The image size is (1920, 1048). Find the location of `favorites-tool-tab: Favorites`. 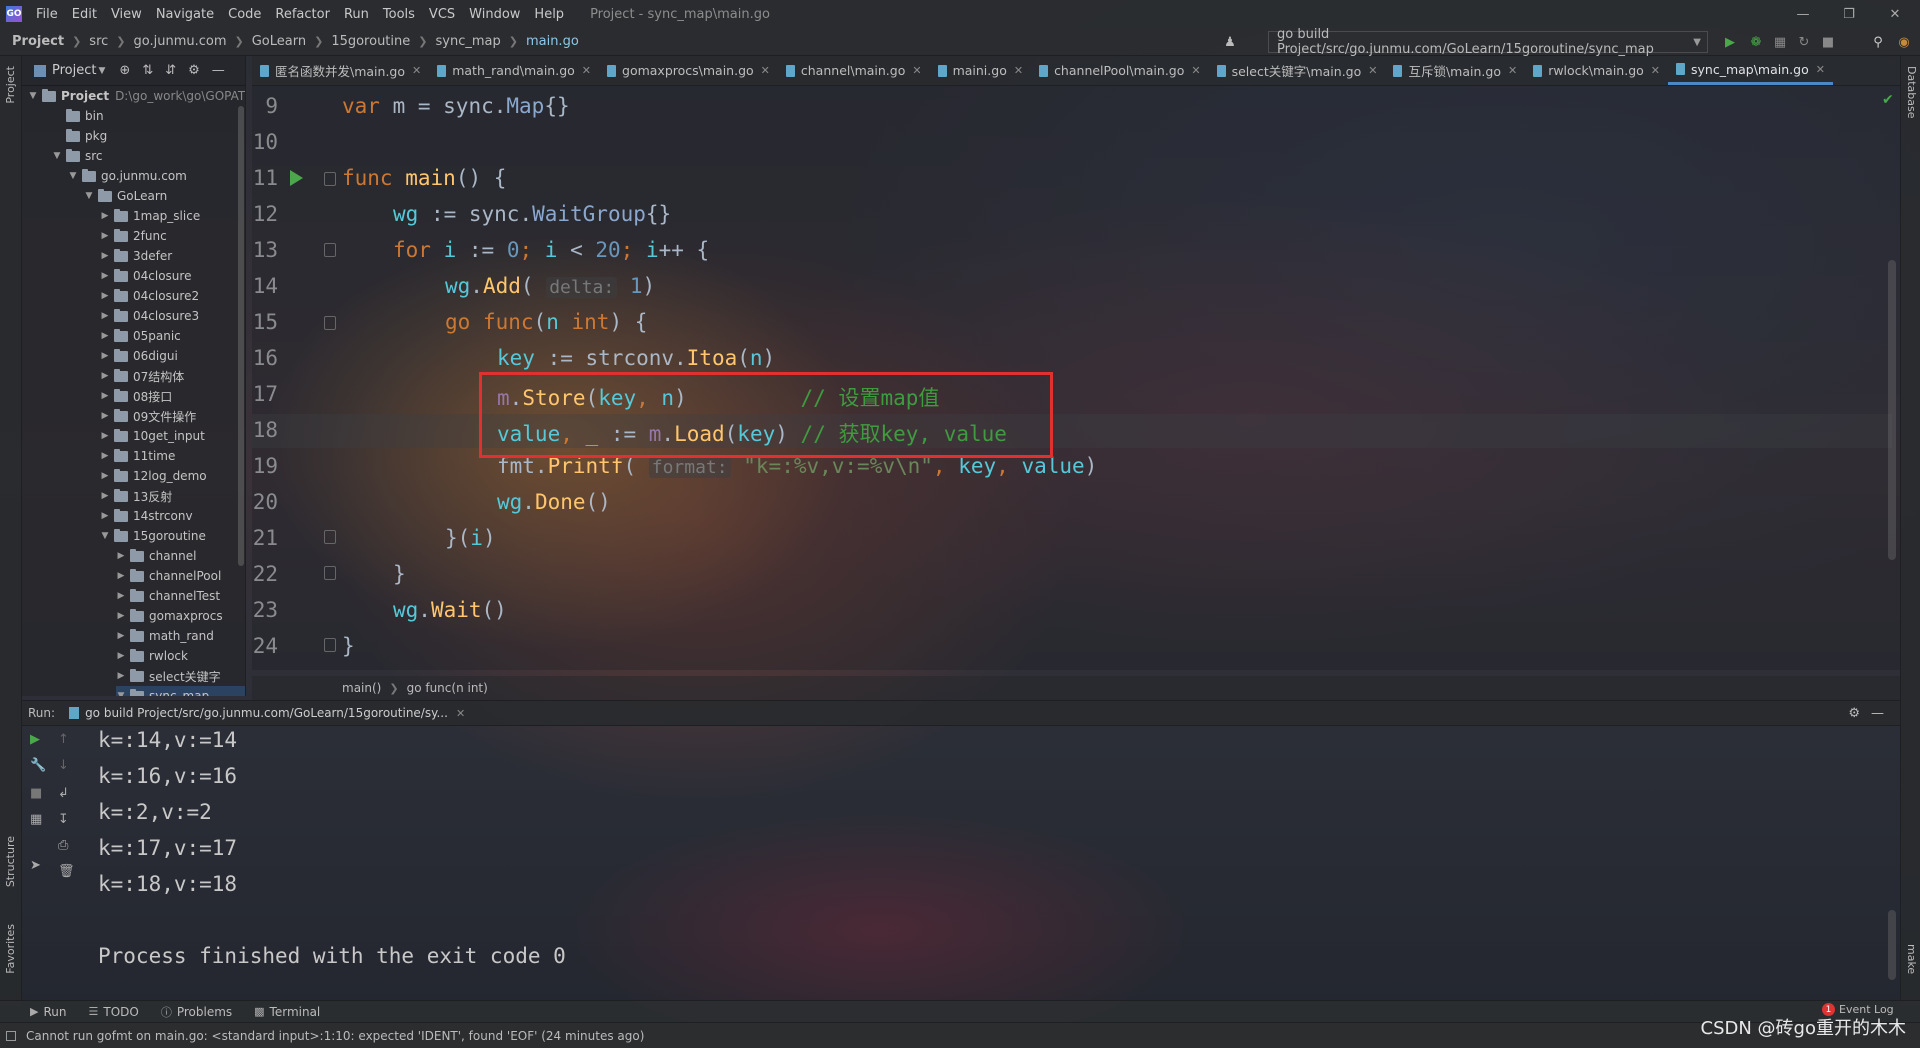

favorites-tool-tab: Favorites is located at coordinates (10, 949).